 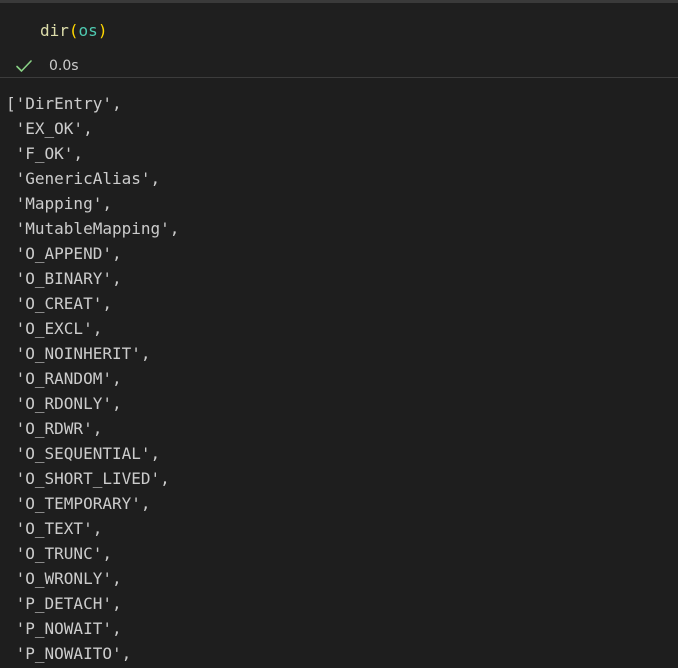 I want to click on output-line: 'O_TEXT',, so click(x=54, y=528).